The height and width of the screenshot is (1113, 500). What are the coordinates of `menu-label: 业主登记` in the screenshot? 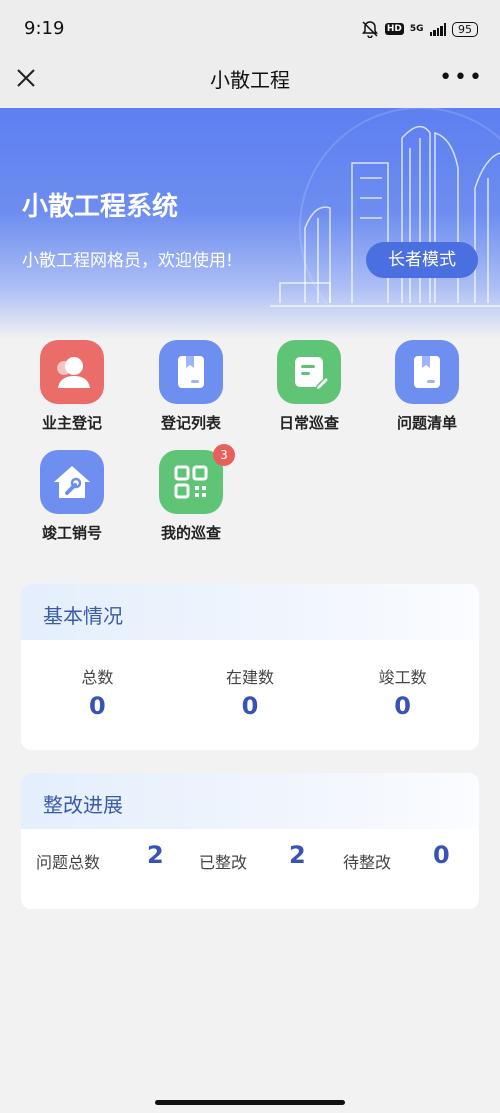 It's located at (71, 423).